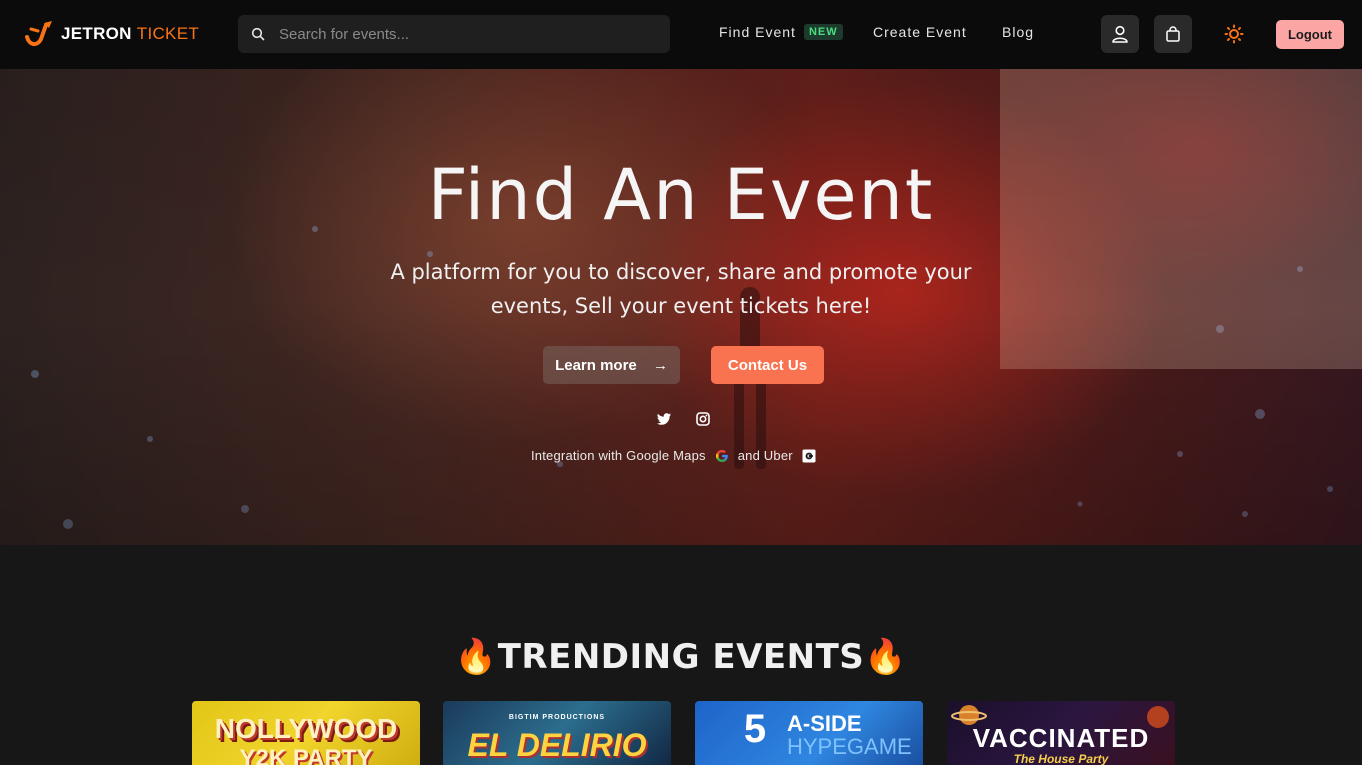  I want to click on brand-name: JETRON TICKET, so click(130, 34).